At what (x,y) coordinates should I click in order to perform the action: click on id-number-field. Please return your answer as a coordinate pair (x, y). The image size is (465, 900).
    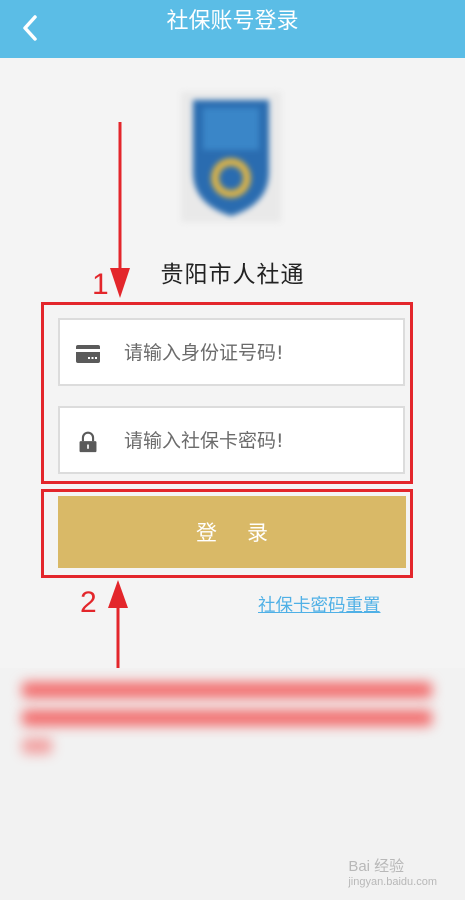
    Looking at the image, I should click on (231, 352).